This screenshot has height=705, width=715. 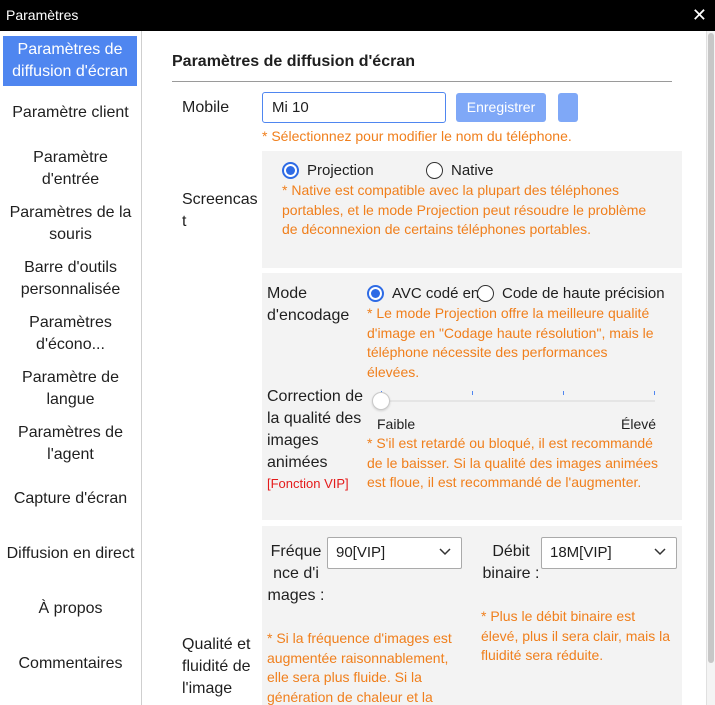 I want to click on mobile-label: Mobile, so click(x=206, y=107).